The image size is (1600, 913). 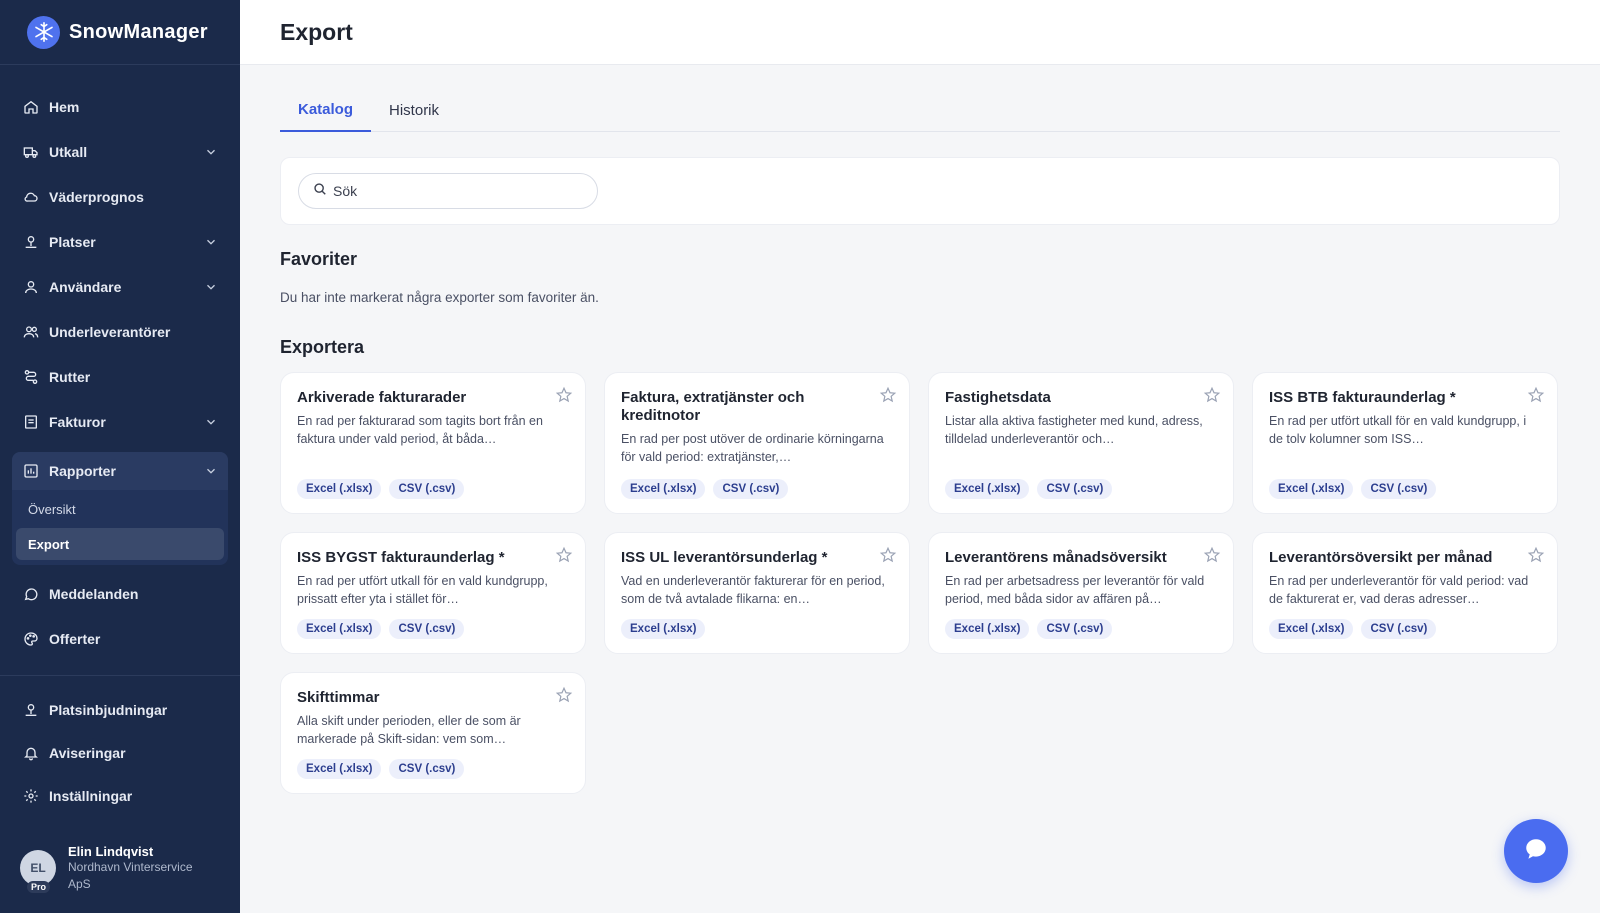 I want to click on sidebar-item-platsinbjudningar: Platsinbjudningar, so click(x=120, y=709).